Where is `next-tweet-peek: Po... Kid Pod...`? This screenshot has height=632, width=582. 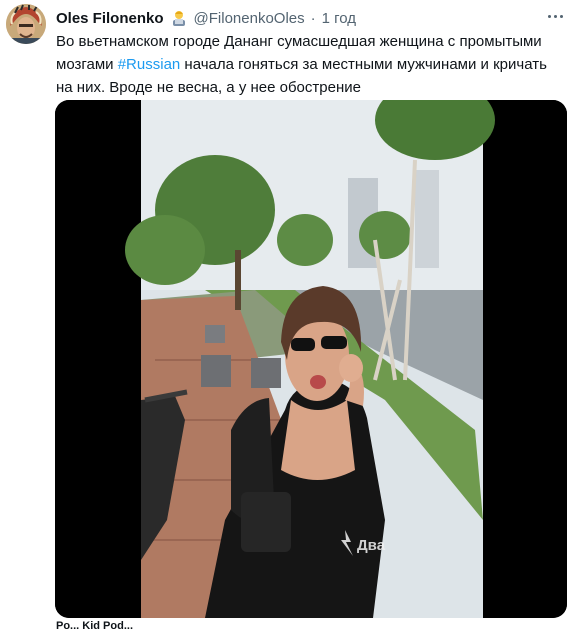 next-tweet-peek: Po... Kid Pod... is located at coordinates (94, 626).